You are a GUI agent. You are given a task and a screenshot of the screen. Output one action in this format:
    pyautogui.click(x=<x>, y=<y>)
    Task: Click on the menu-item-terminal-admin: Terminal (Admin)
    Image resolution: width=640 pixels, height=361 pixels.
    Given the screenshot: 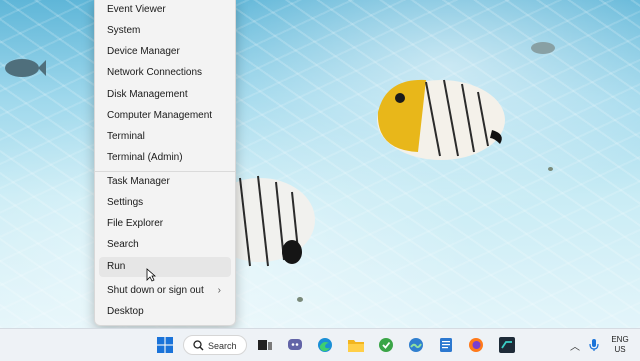 What is the action you would take?
    pyautogui.click(x=165, y=158)
    